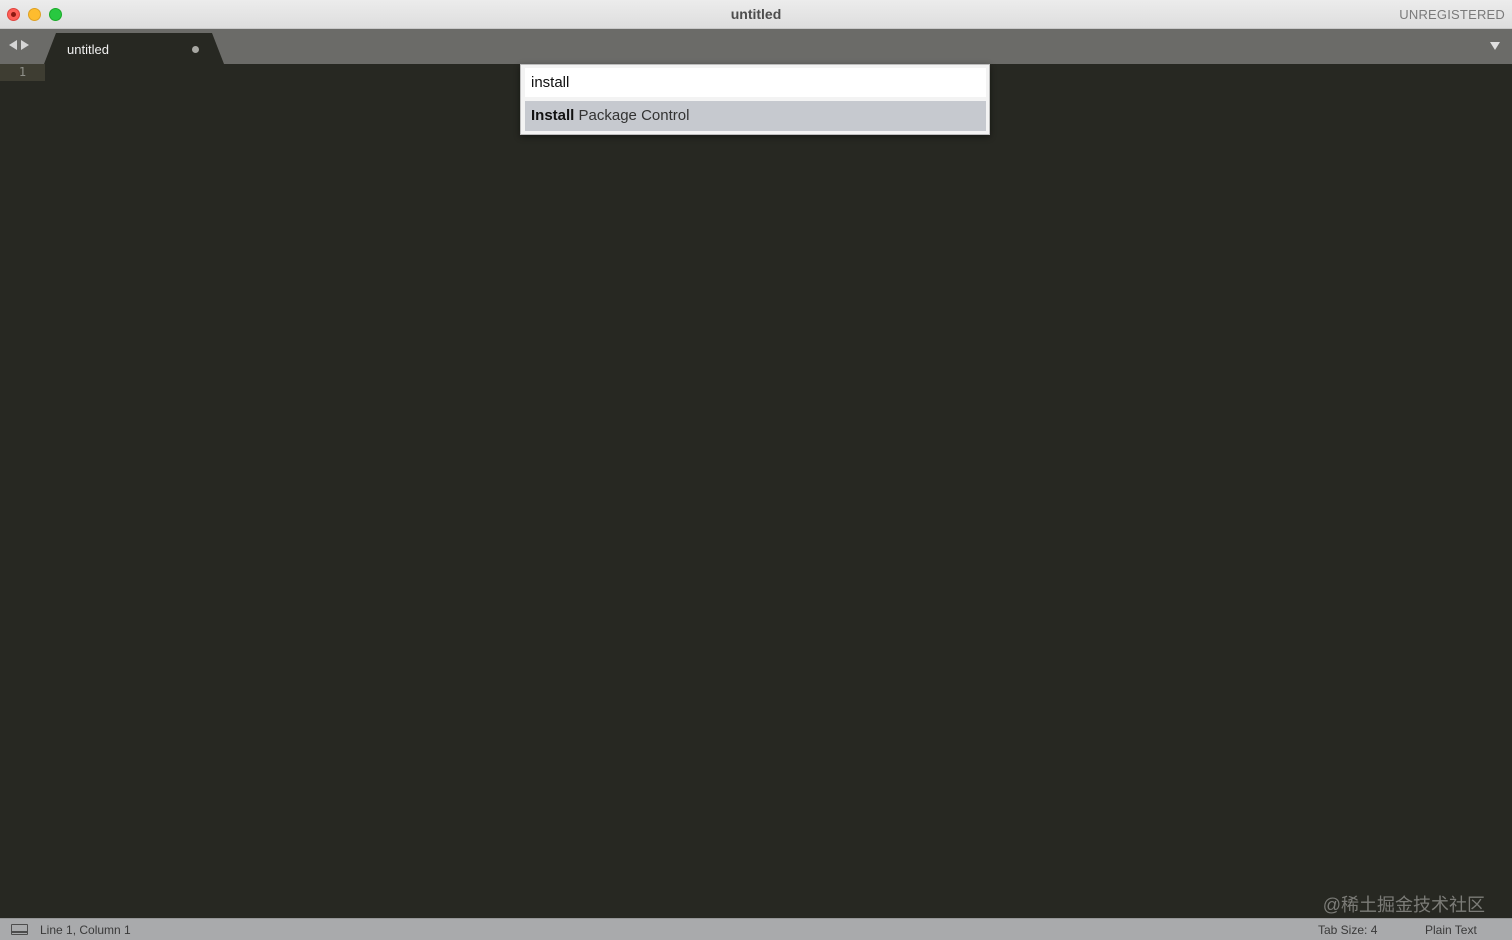  I want to click on panel-toggle-icon, so click(19, 929).